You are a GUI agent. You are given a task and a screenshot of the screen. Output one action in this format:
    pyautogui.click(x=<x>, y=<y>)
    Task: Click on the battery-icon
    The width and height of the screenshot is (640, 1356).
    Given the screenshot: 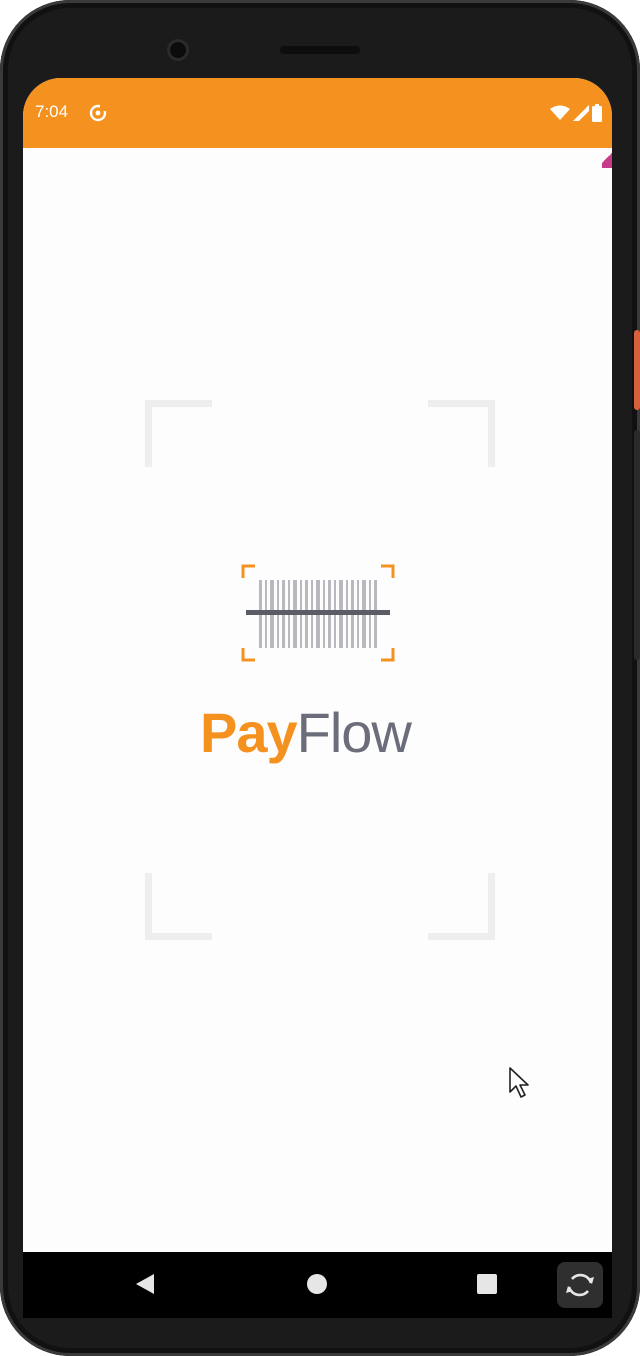 What is the action you would take?
    pyautogui.click(x=597, y=113)
    